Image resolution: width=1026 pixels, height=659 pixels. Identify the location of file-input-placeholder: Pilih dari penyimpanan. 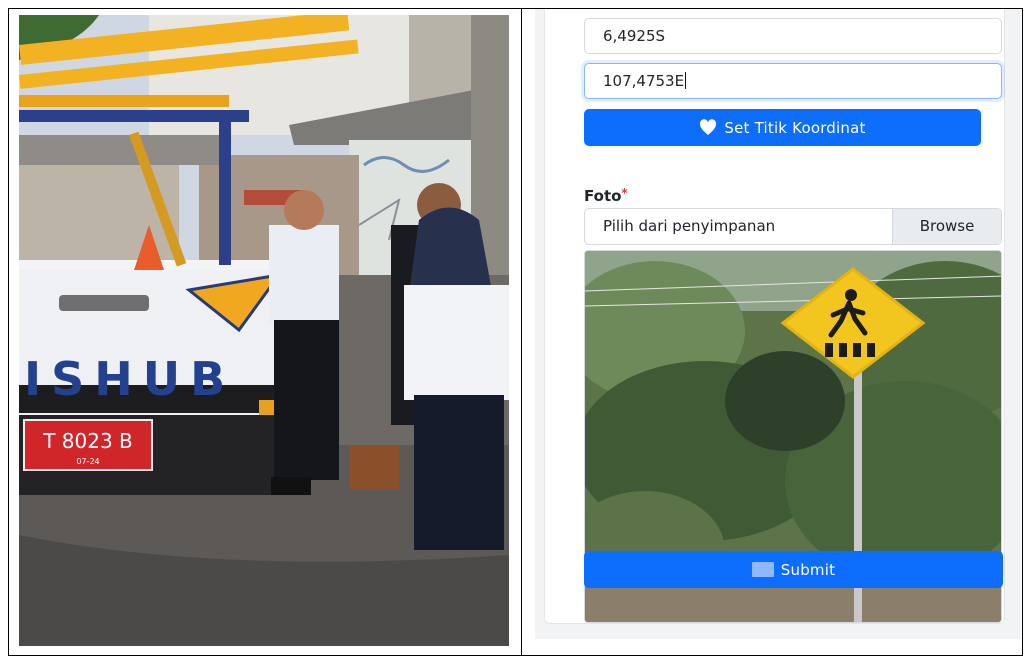
(689, 226).